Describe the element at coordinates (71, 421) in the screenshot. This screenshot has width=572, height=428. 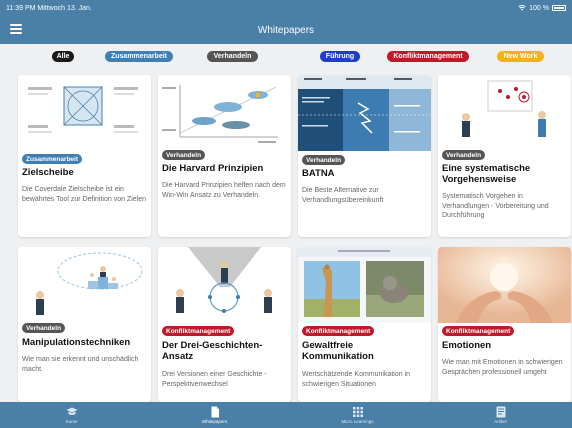
I see `tab-label: Kurse` at that location.